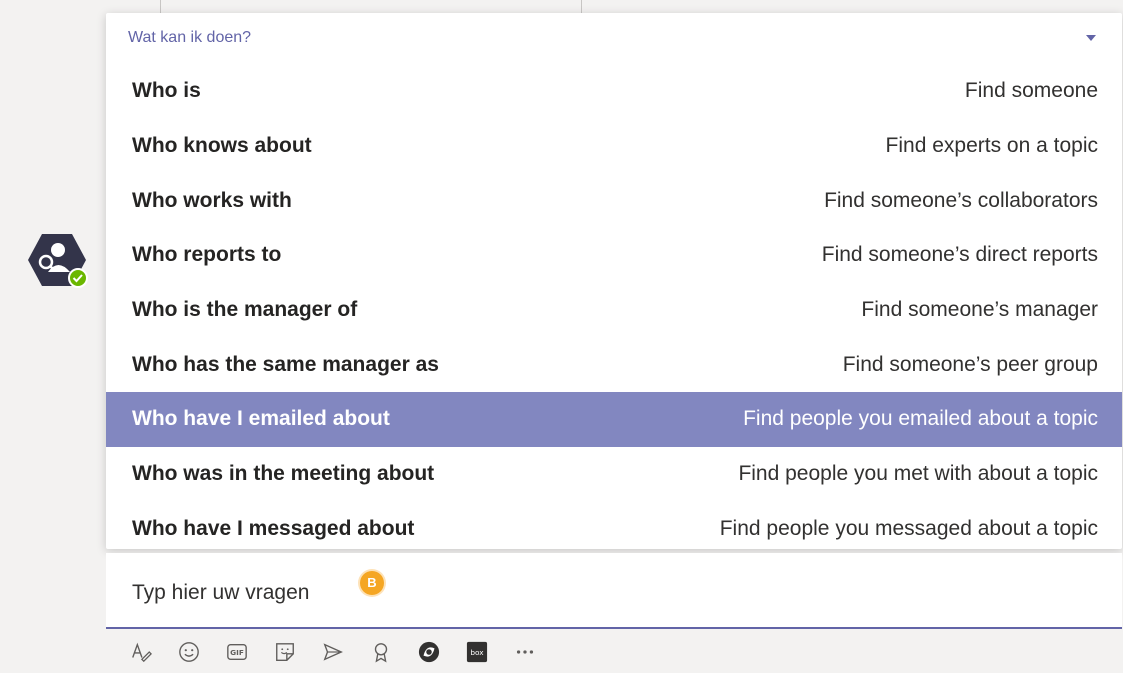 This screenshot has height=673, width=1123. Describe the element at coordinates (908, 528) in the screenshot. I see `command-description: Find people you messaged about a topic` at that location.